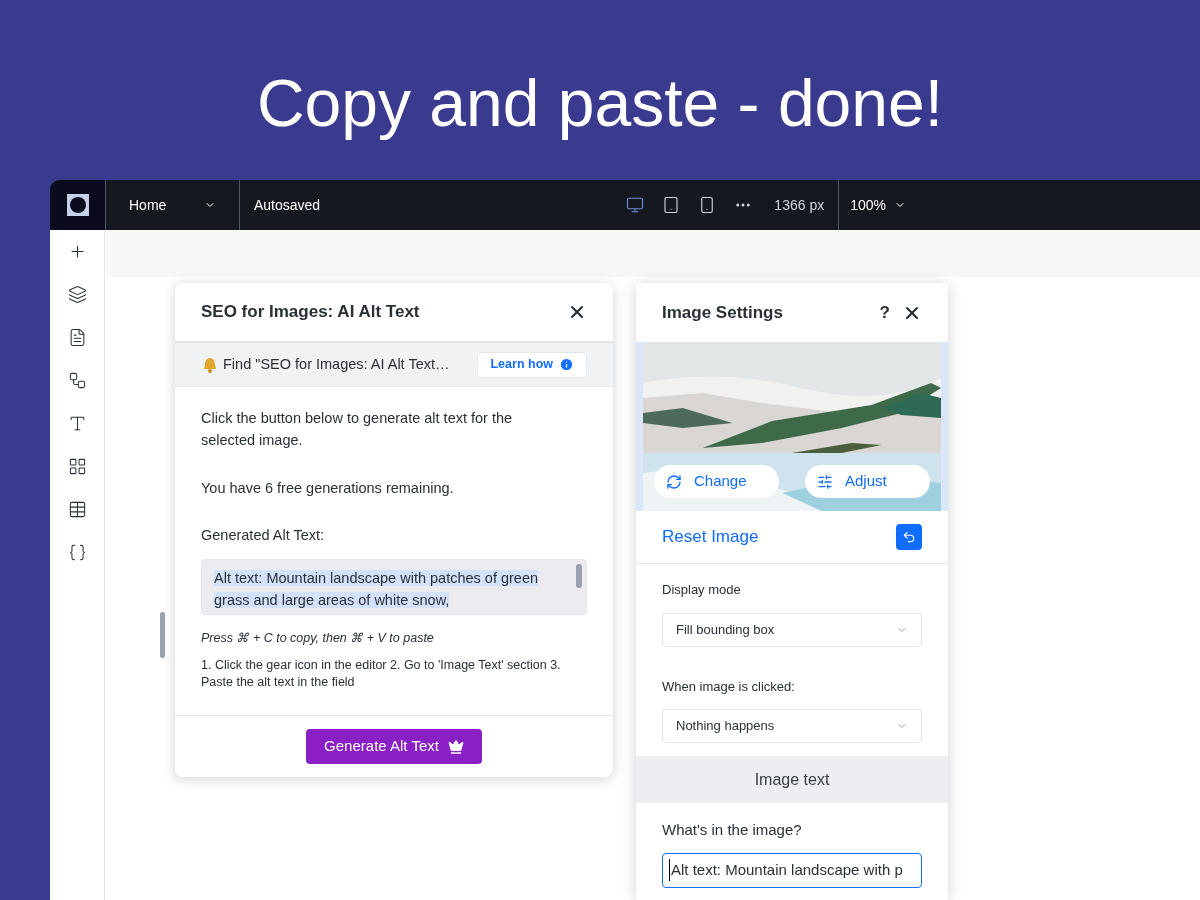  What do you see at coordinates (635, 205) in the screenshot?
I see `desktop-icon` at bounding box center [635, 205].